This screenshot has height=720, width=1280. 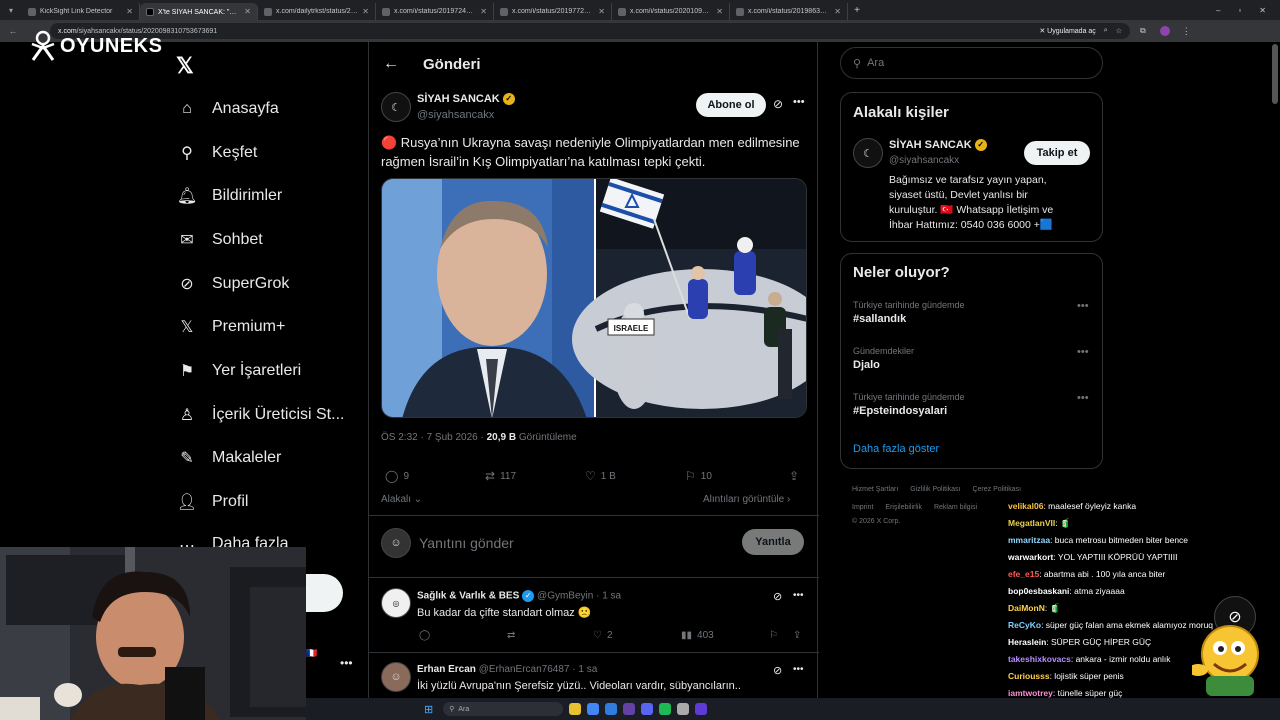 What do you see at coordinates (797, 635) in the screenshot?
I see `reply-share-action: ⇪` at bounding box center [797, 635].